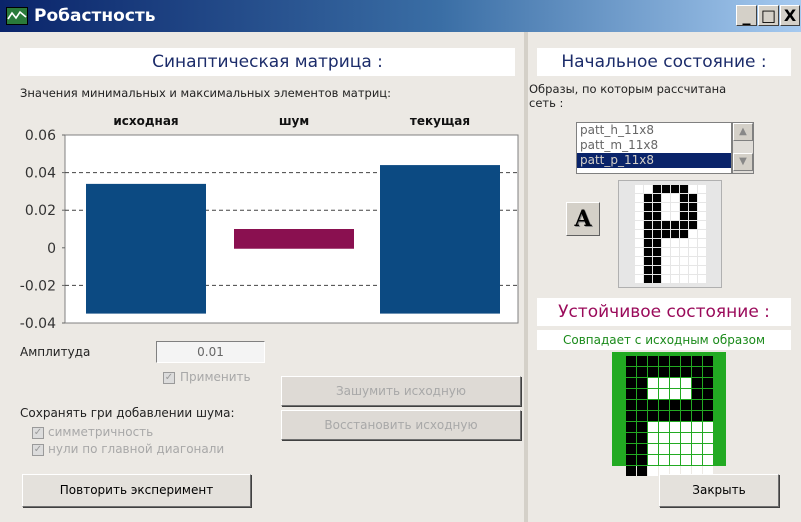  What do you see at coordinates (790, 15) in the screenshot?
I see `close-window-button: X` at bounding box center [790, 15].